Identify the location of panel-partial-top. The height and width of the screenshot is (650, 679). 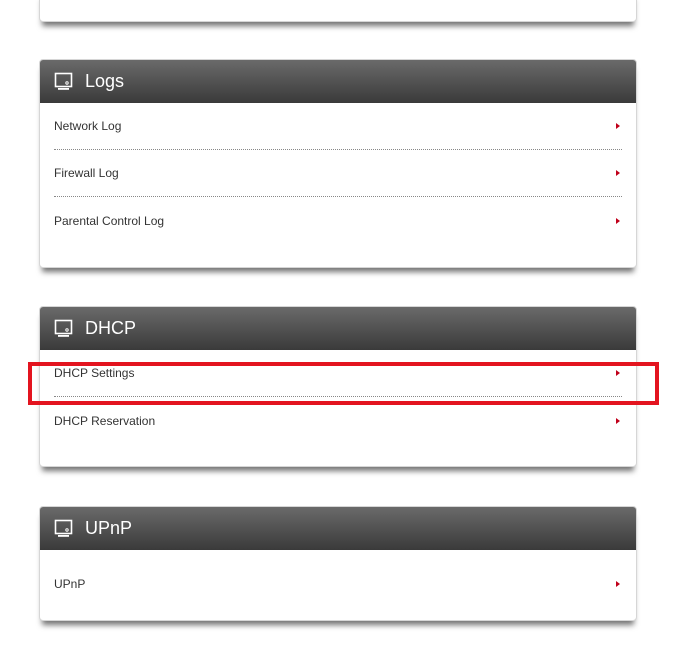
(338, 11).